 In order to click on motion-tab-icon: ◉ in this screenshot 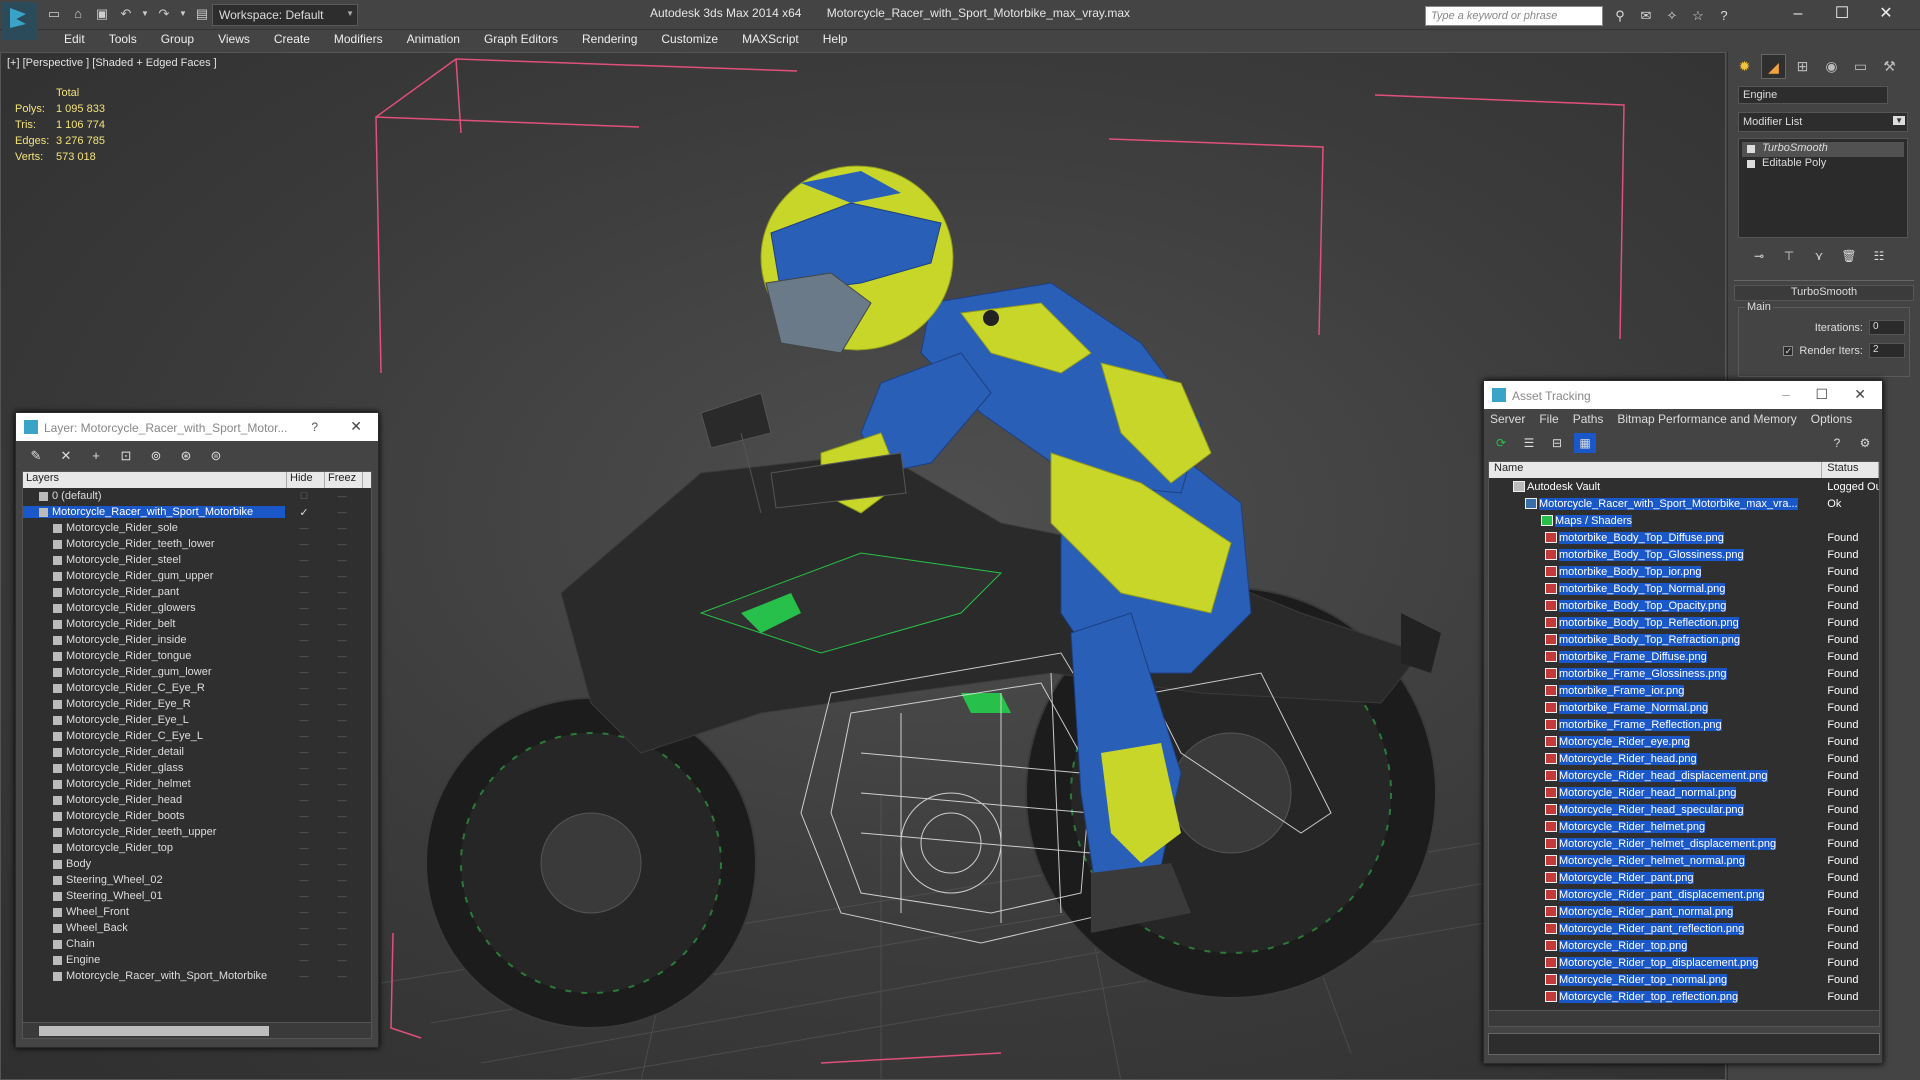, I will do `click(1831, 66)`.